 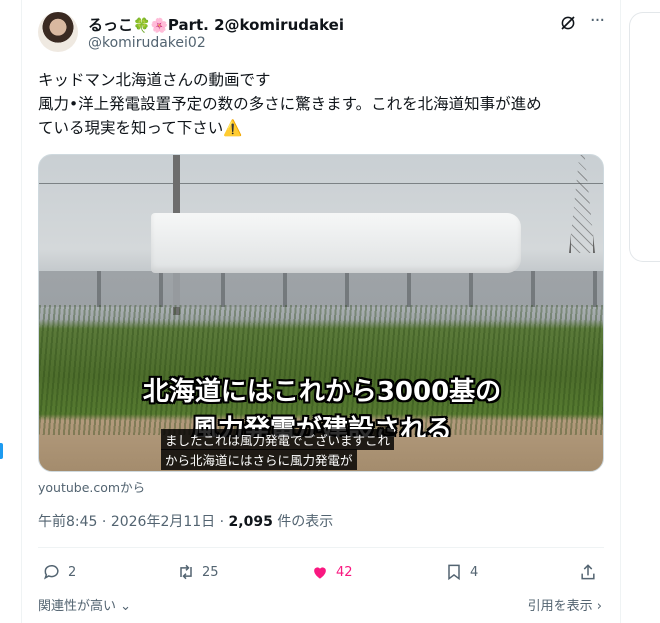 What do you see at coordinates (197, 572) in the screenshot?
I see `repost-button: 25` at bounding box center [197, 572].